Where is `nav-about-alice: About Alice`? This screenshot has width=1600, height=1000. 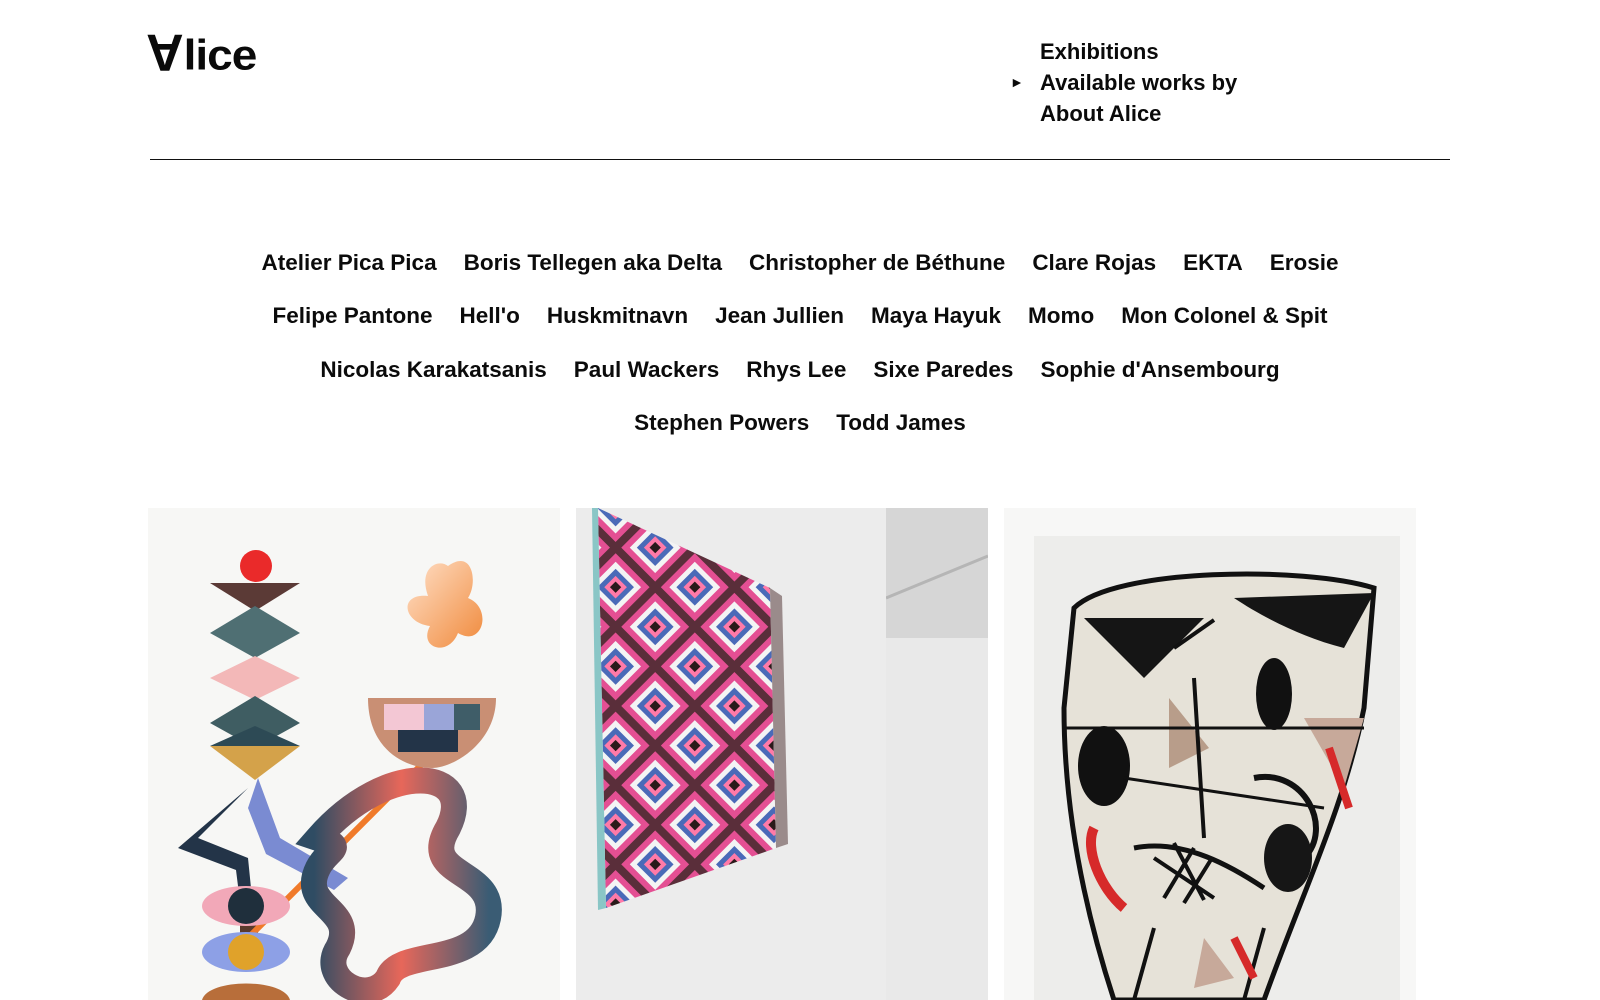 nav-about-alice: About Alice is located at coordinates (1138, 113).